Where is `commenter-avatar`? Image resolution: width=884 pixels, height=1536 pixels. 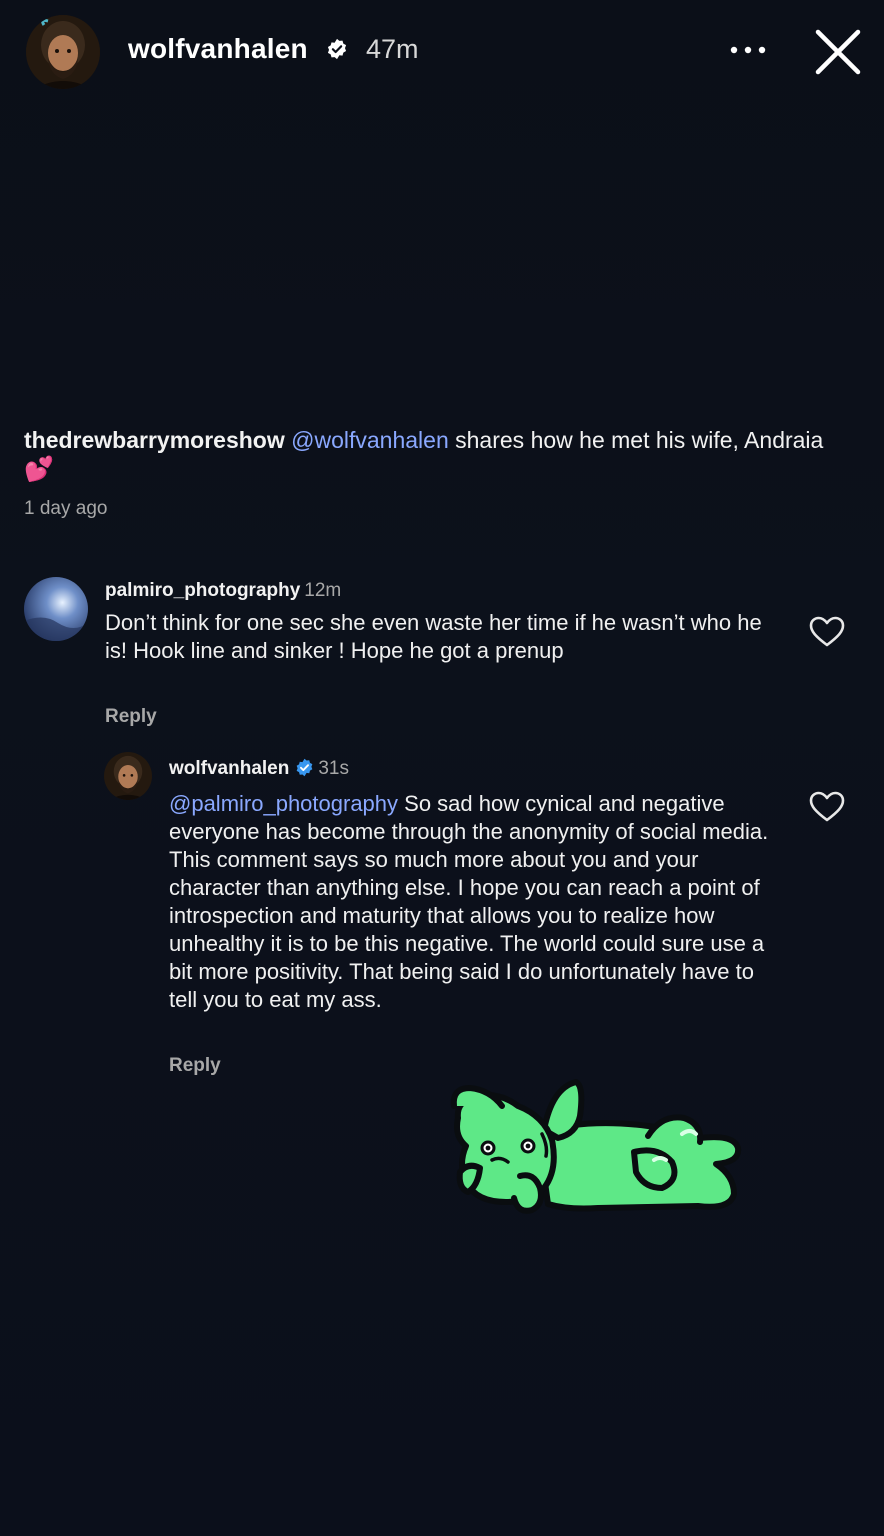 commenter-avatar is located at coordinates (56, 609).